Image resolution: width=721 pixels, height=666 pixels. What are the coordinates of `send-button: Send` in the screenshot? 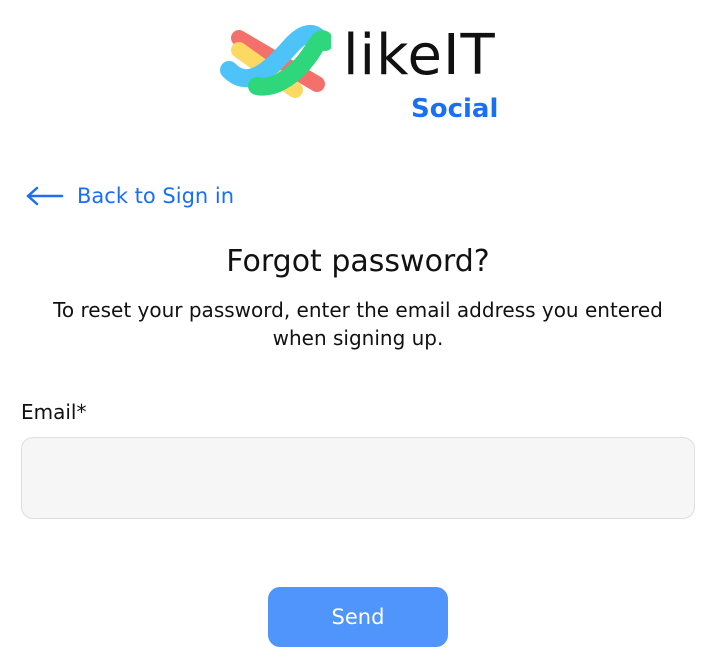 It's located at (358, 617).